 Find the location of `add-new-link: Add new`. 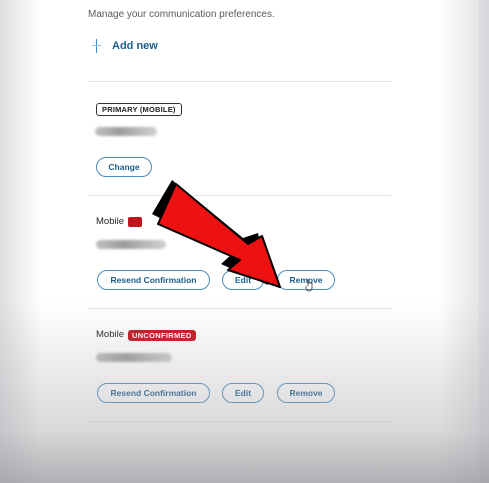

add-new-link: Add new is located at coordinates (125, 46).